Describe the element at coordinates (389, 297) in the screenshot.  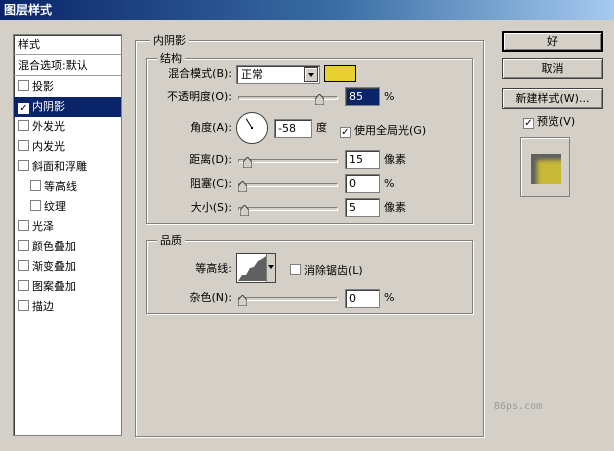
I see `noise-unit: %` at that location.